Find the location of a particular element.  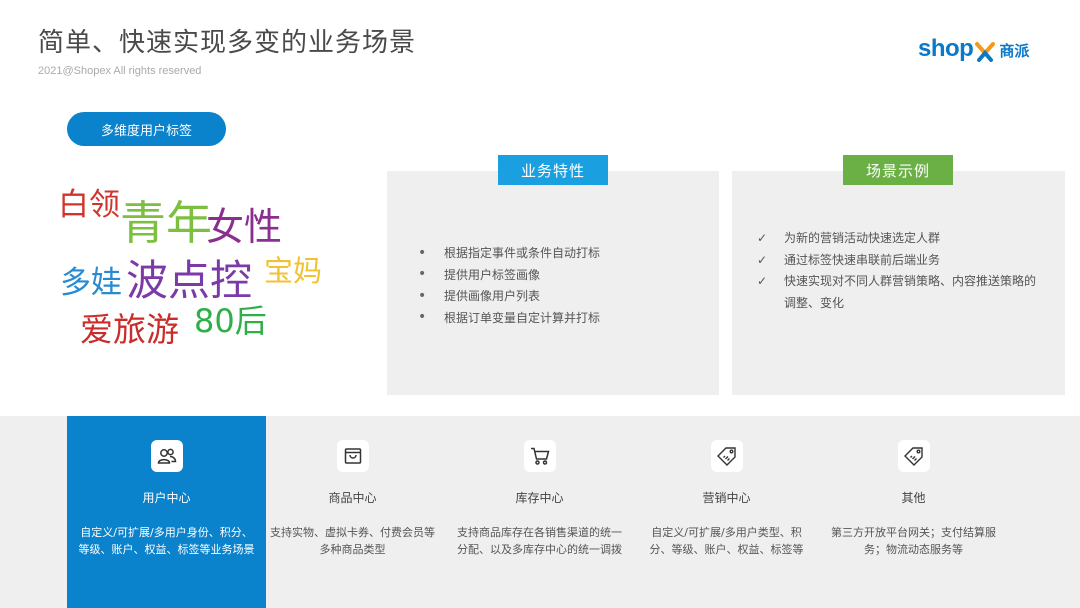

card-label: 商品中心 is located at coordinates (352, 498).